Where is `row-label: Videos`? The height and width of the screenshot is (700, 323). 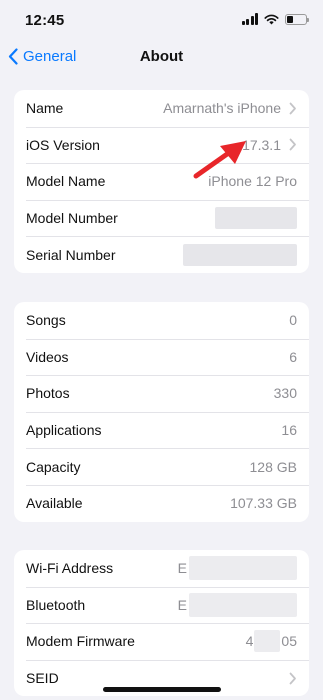
row-label: Videos is located at coordinates (47, 356).